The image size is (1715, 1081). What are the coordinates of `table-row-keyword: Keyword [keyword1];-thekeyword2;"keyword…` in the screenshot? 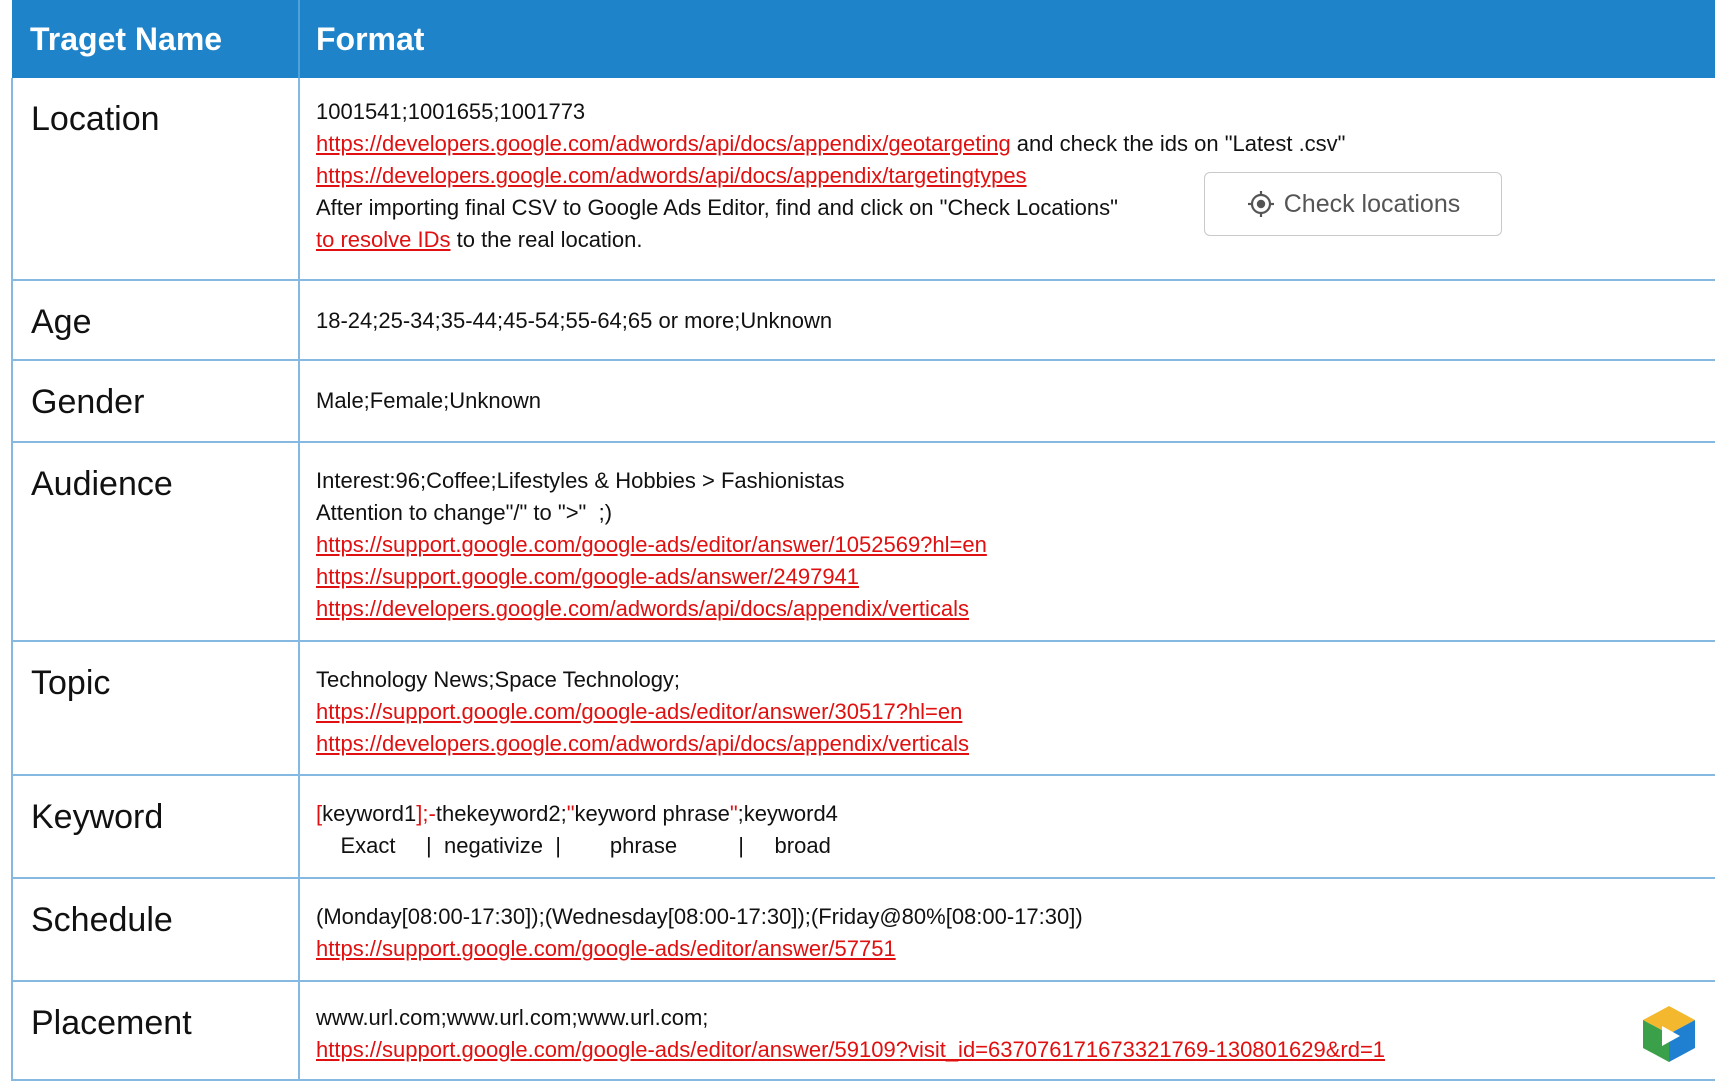 It's located at (863, 827).